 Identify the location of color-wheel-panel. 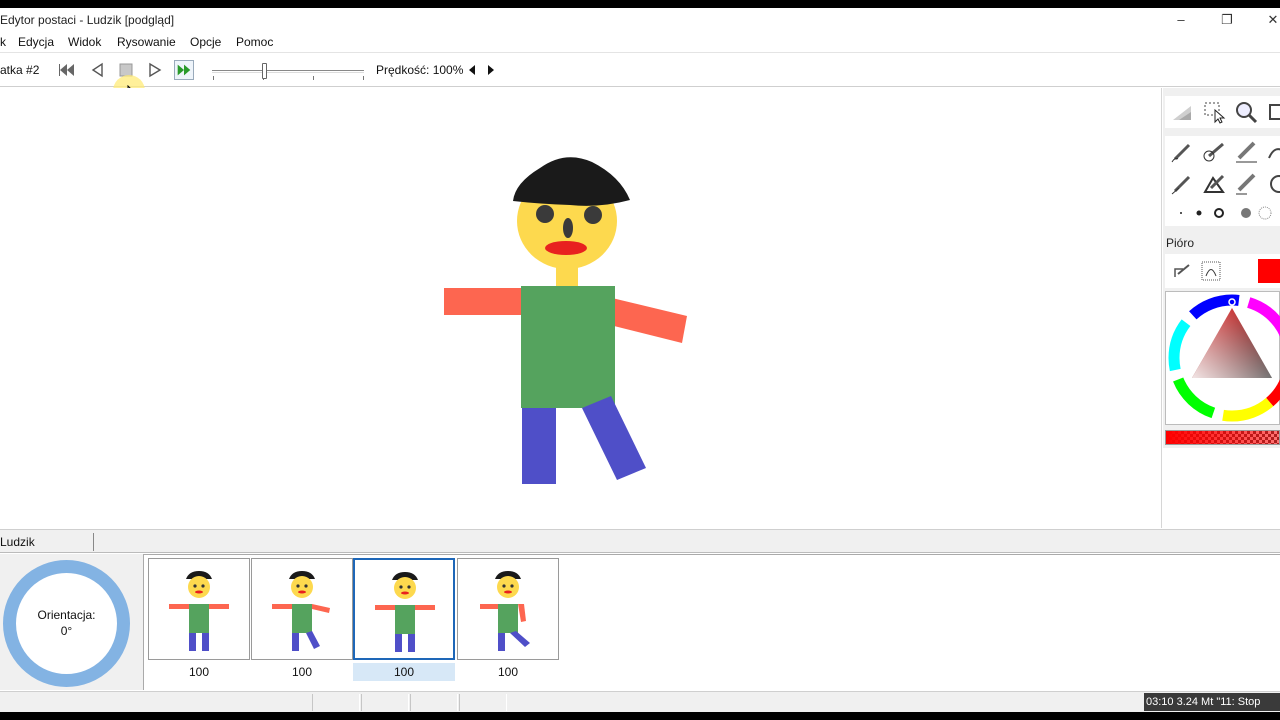
(1222, 358).